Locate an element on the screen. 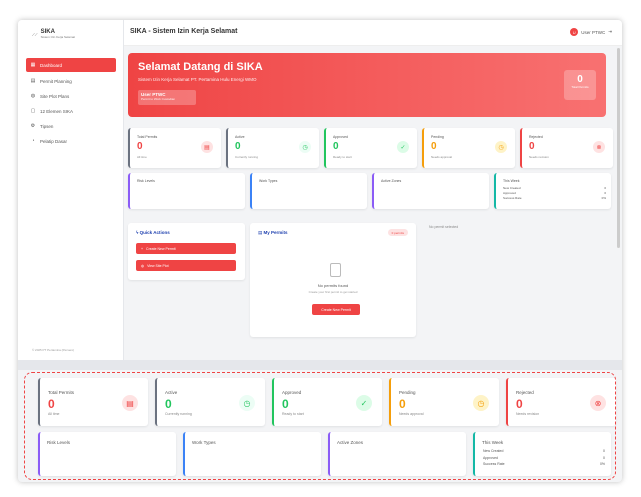 This screenshot has height=497, width=641. logout-icon: ⇥ is located at coordinates (610, 32).